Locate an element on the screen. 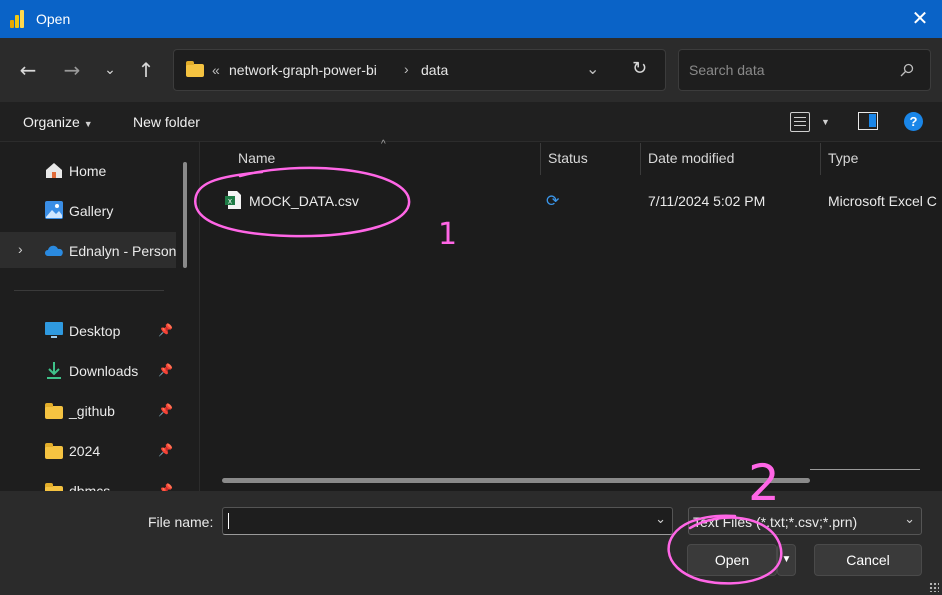 Image resolution: width=942 pixels, height=595 pixels. column-header-date-modified: Date modified is located at coordinates (691, 158).